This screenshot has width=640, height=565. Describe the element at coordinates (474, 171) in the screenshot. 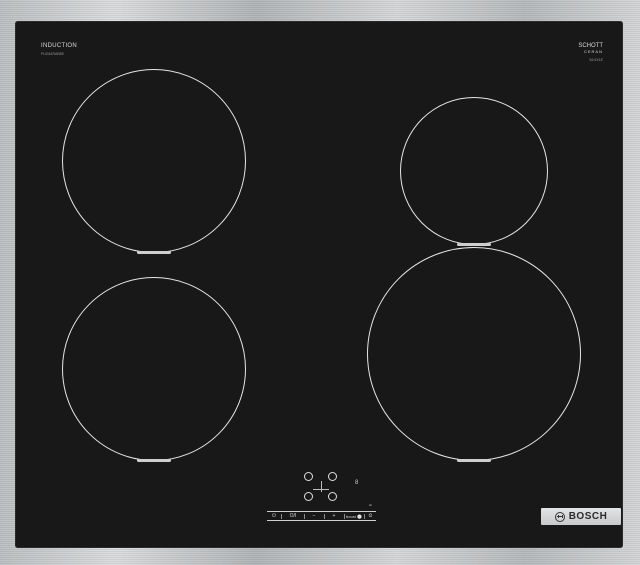

I see `cooking-zone-rear-right` at that location.